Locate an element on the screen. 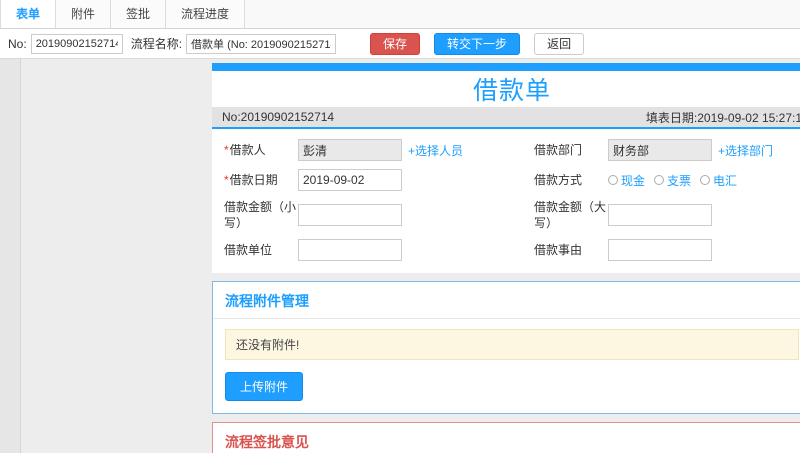  collapsed-sidebar-strip is located at coordinates (10, 256).